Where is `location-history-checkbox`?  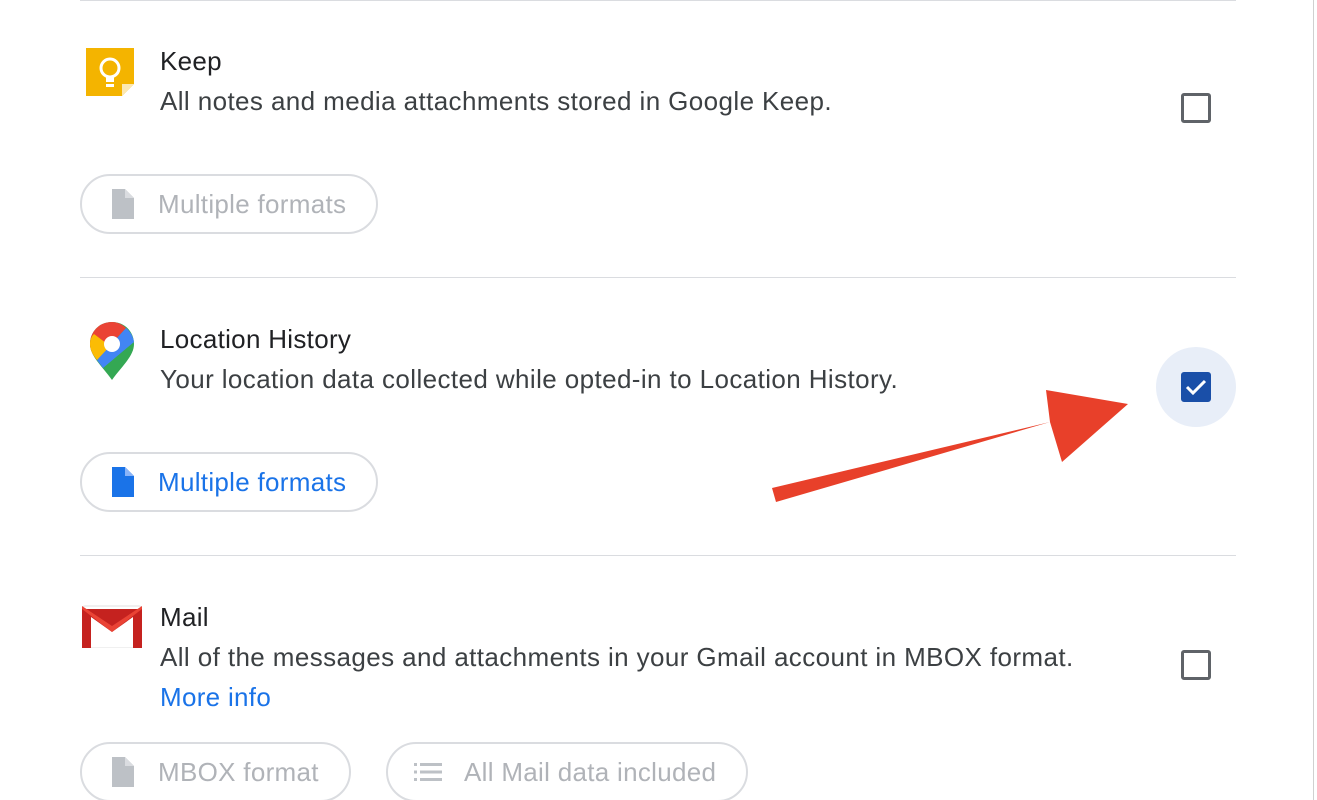
location-history-checkbox is located at coordinates (1196, 387).